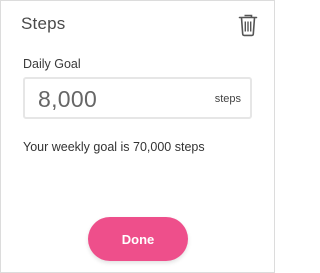 The width and height of the screenshot is (320, 273). What do you see at coordinates (67, 99) in the screenshot?
I see `daily-goal-value: 8,000` at bounding box center [67, 99].